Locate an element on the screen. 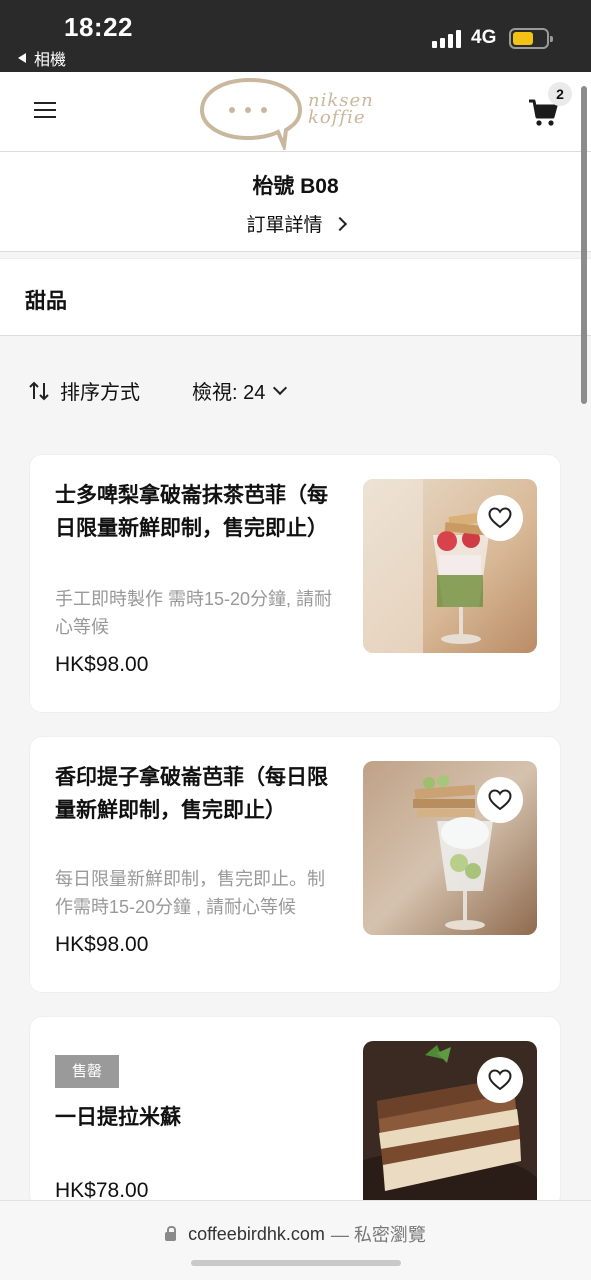 This screenshot has width=591, height=1280. table-number: 枱號 B08 is located at coordinates (295, 186).